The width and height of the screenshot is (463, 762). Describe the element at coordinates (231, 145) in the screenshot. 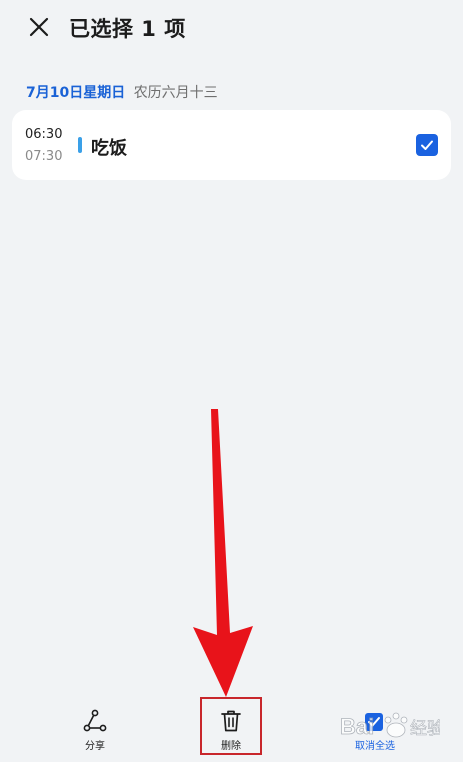

I see `event-card: 06:30 07:30 吃饭` at that location.